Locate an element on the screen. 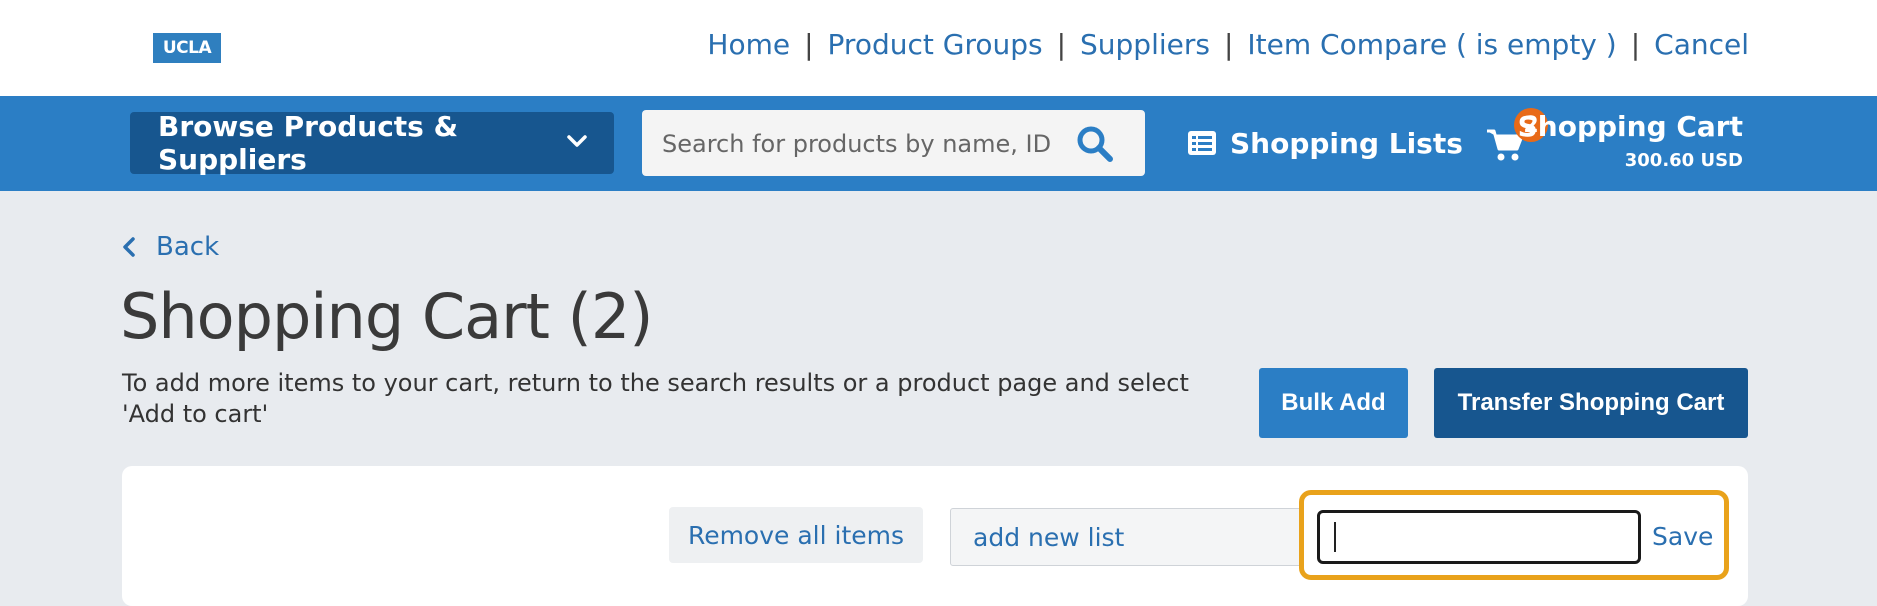 The image size is (1877, 606). cart-total: 300.60 USD is located at coordinates (1683, 160).